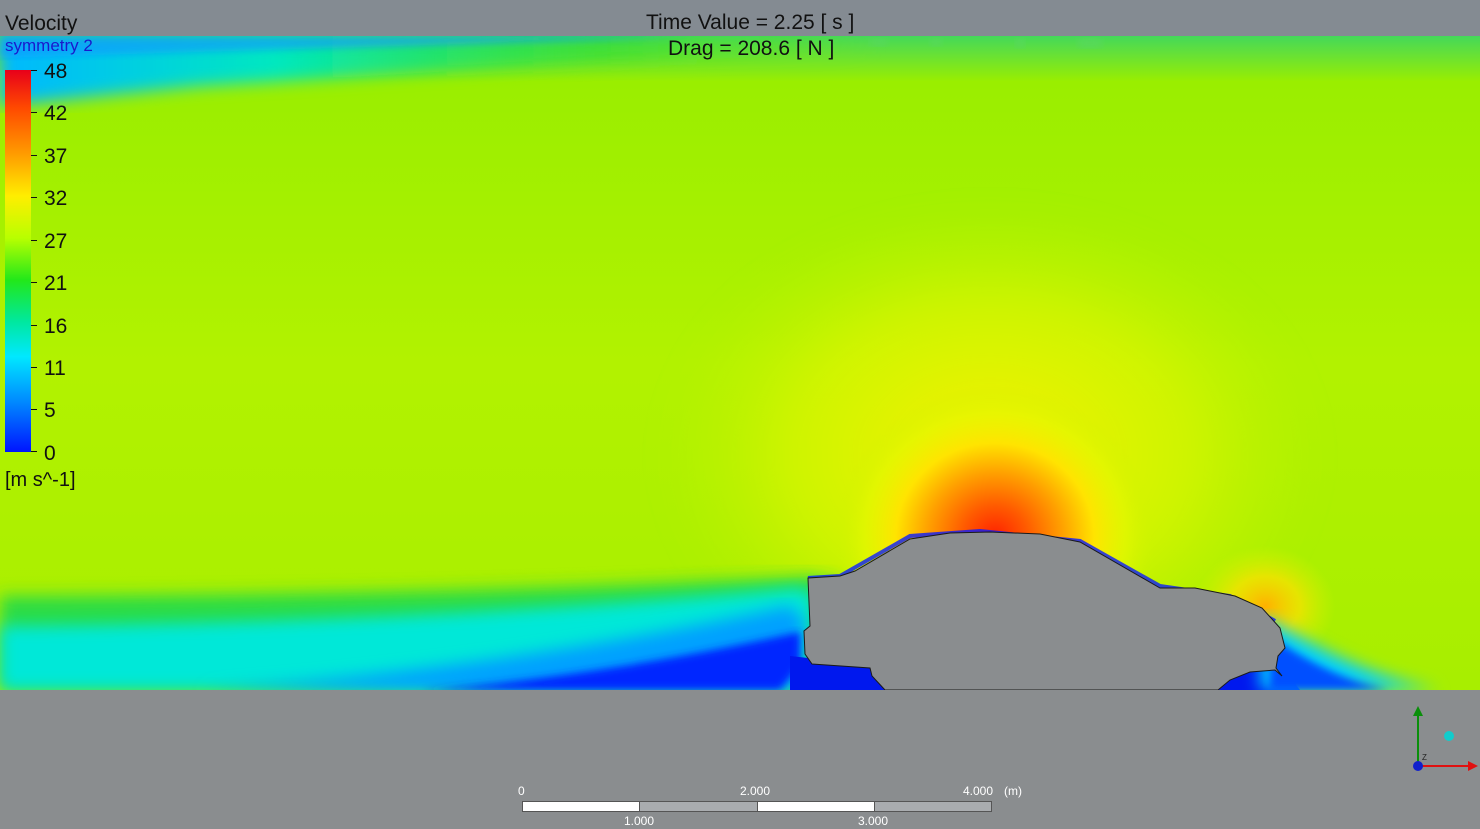  What do you see at coordinates (1418, 766) in the screenshot?
I see `origin-marker` at bounding box center [1418, 766].